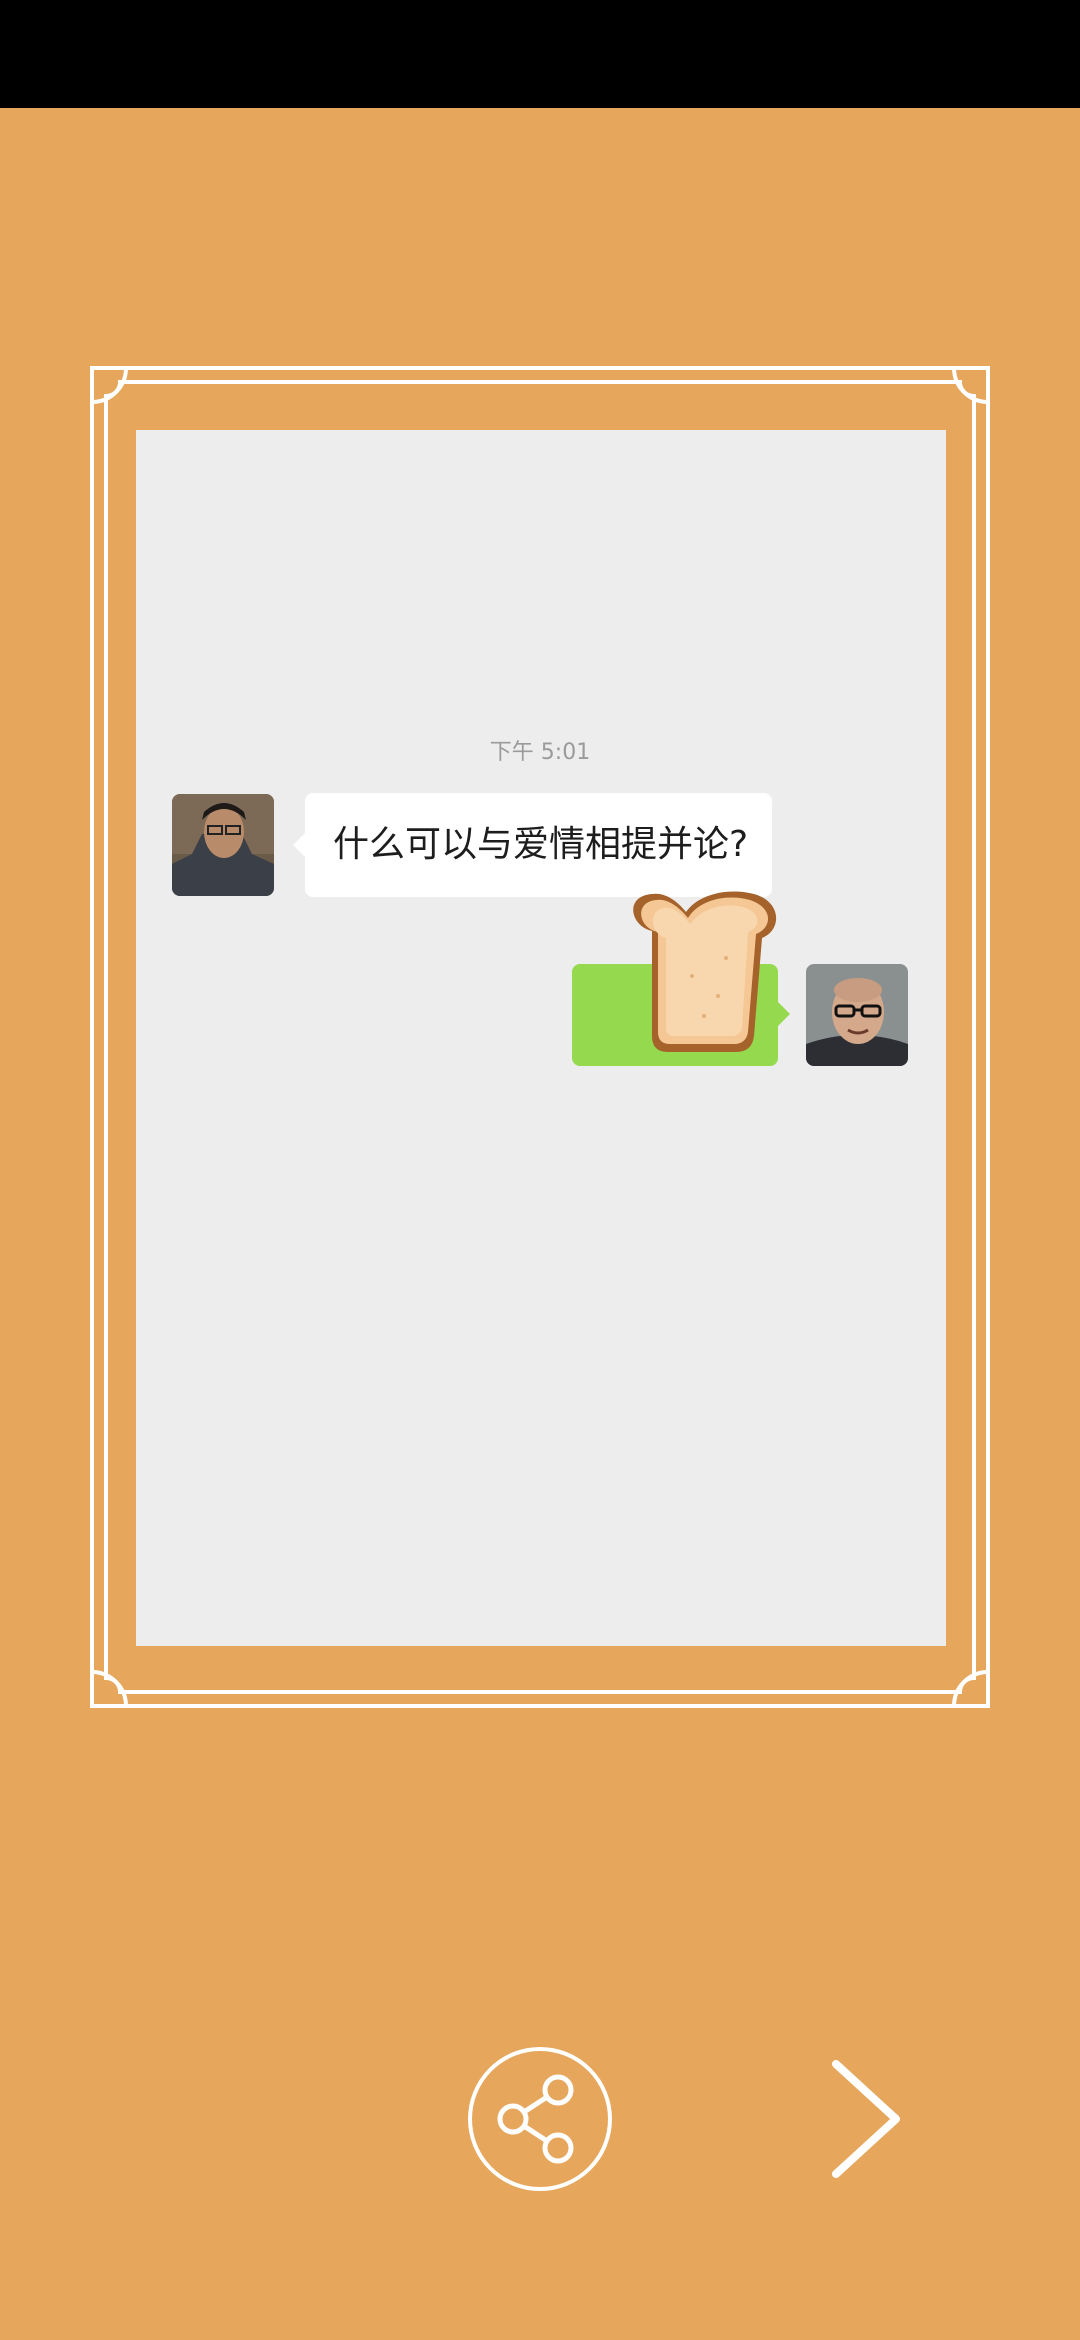  What do you see at coordinates (223, 845) in the screenshot?
I see `avatar-left` at bounding box center [223, 845].